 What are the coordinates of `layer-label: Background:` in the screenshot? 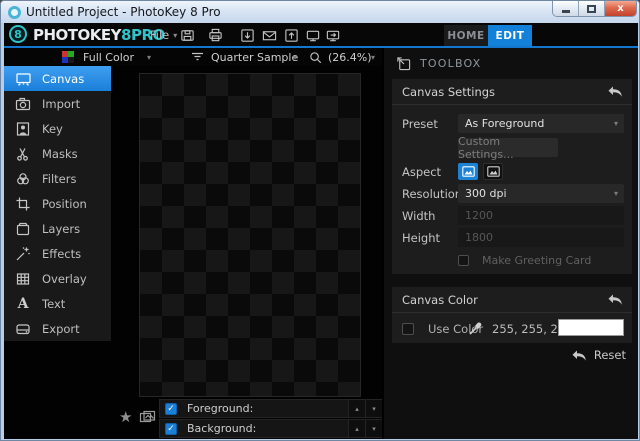 It's located at (222, 428).